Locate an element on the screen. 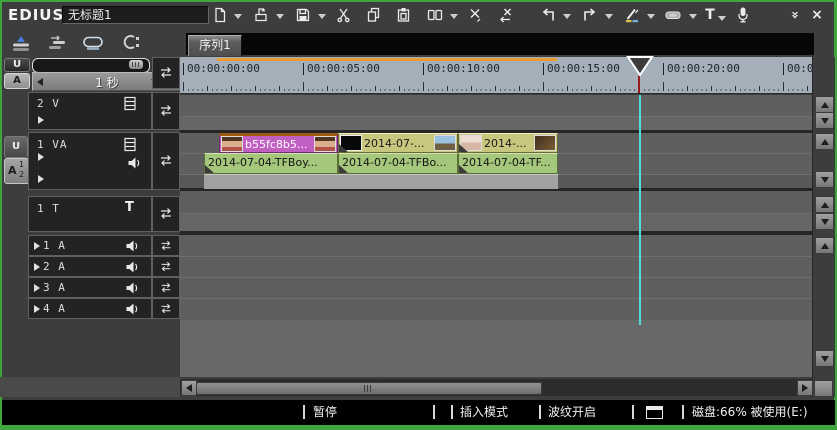  track-header-3a: 3 A is located at coordinates (90, 287).